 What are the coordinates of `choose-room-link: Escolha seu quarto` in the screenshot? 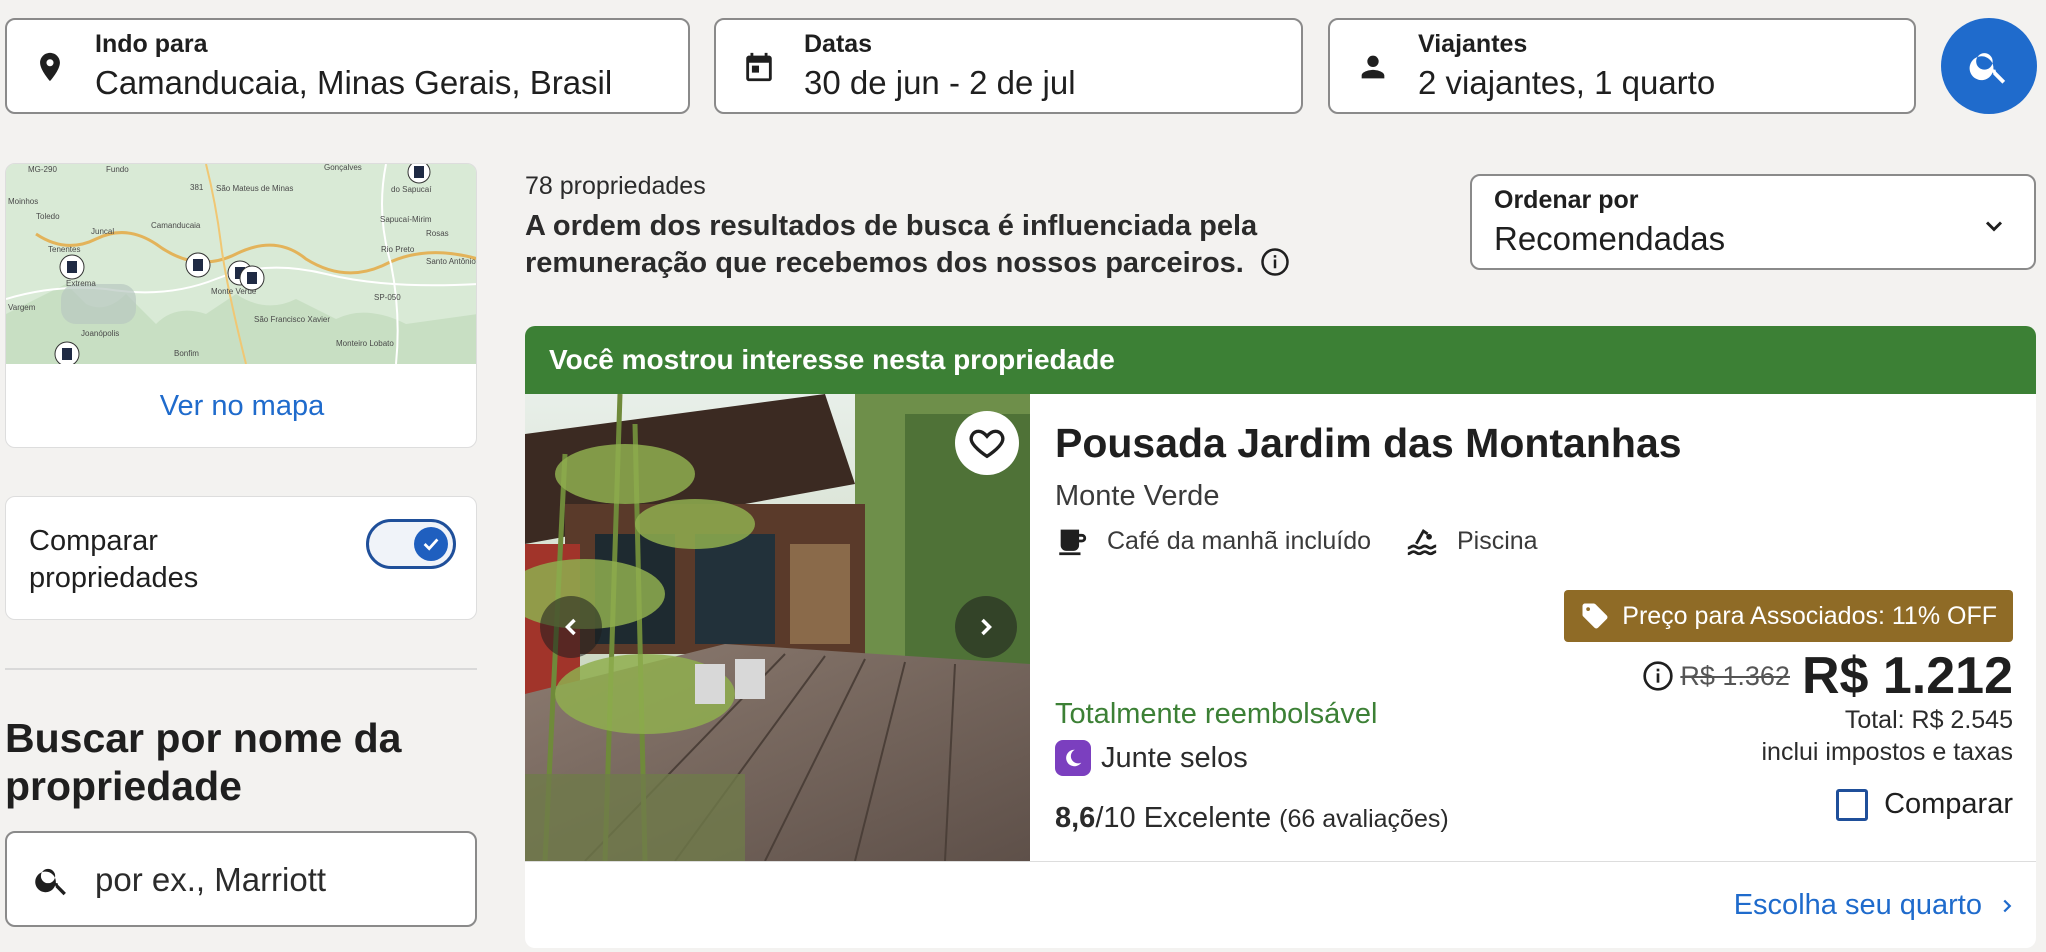 It's located at (1876, 905).